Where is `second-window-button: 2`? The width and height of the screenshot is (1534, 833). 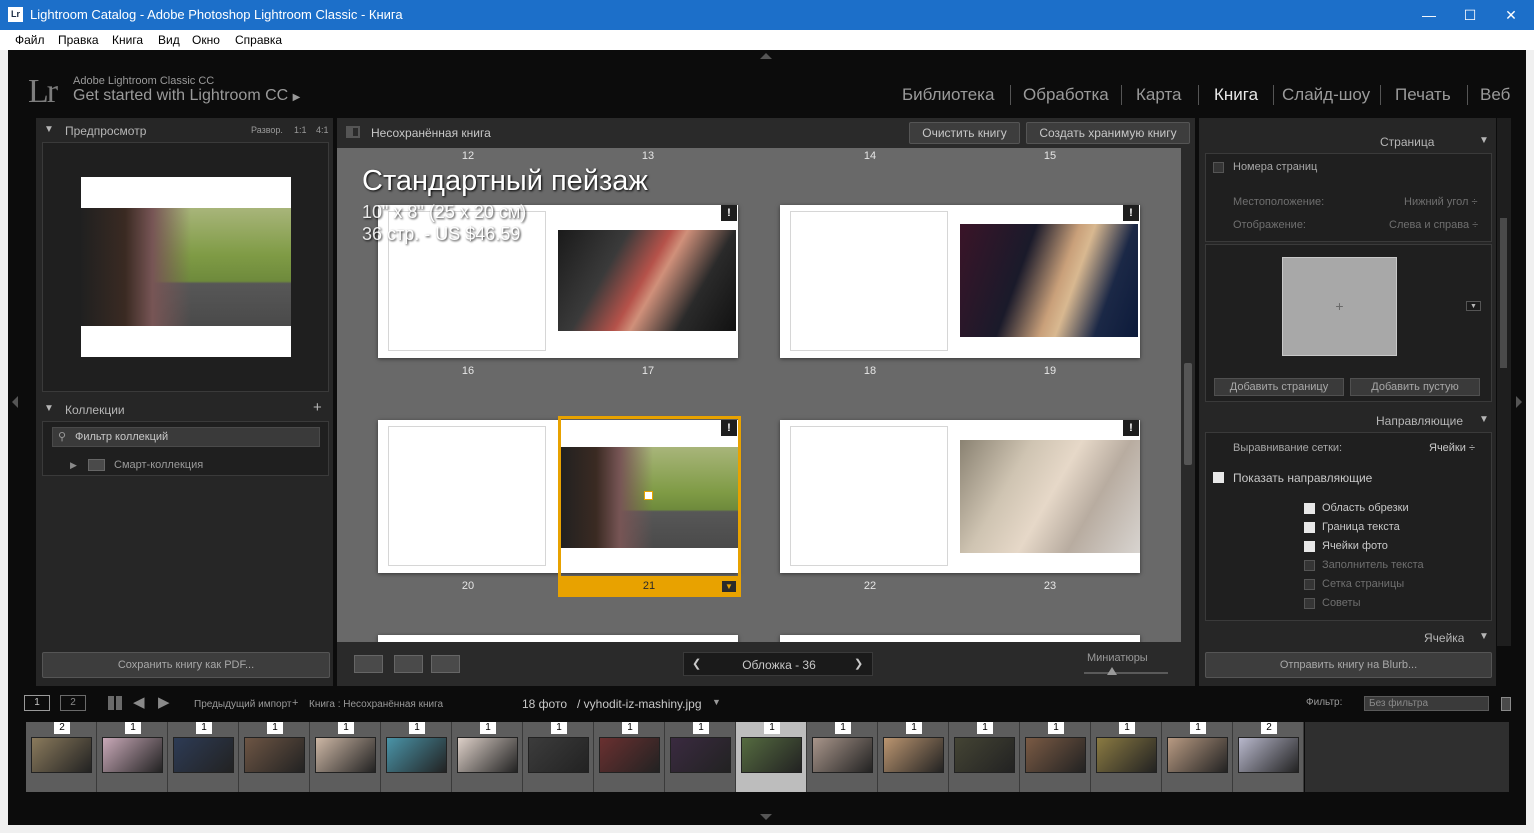
second-window-button: 2 is located at coordinates (73, 703).